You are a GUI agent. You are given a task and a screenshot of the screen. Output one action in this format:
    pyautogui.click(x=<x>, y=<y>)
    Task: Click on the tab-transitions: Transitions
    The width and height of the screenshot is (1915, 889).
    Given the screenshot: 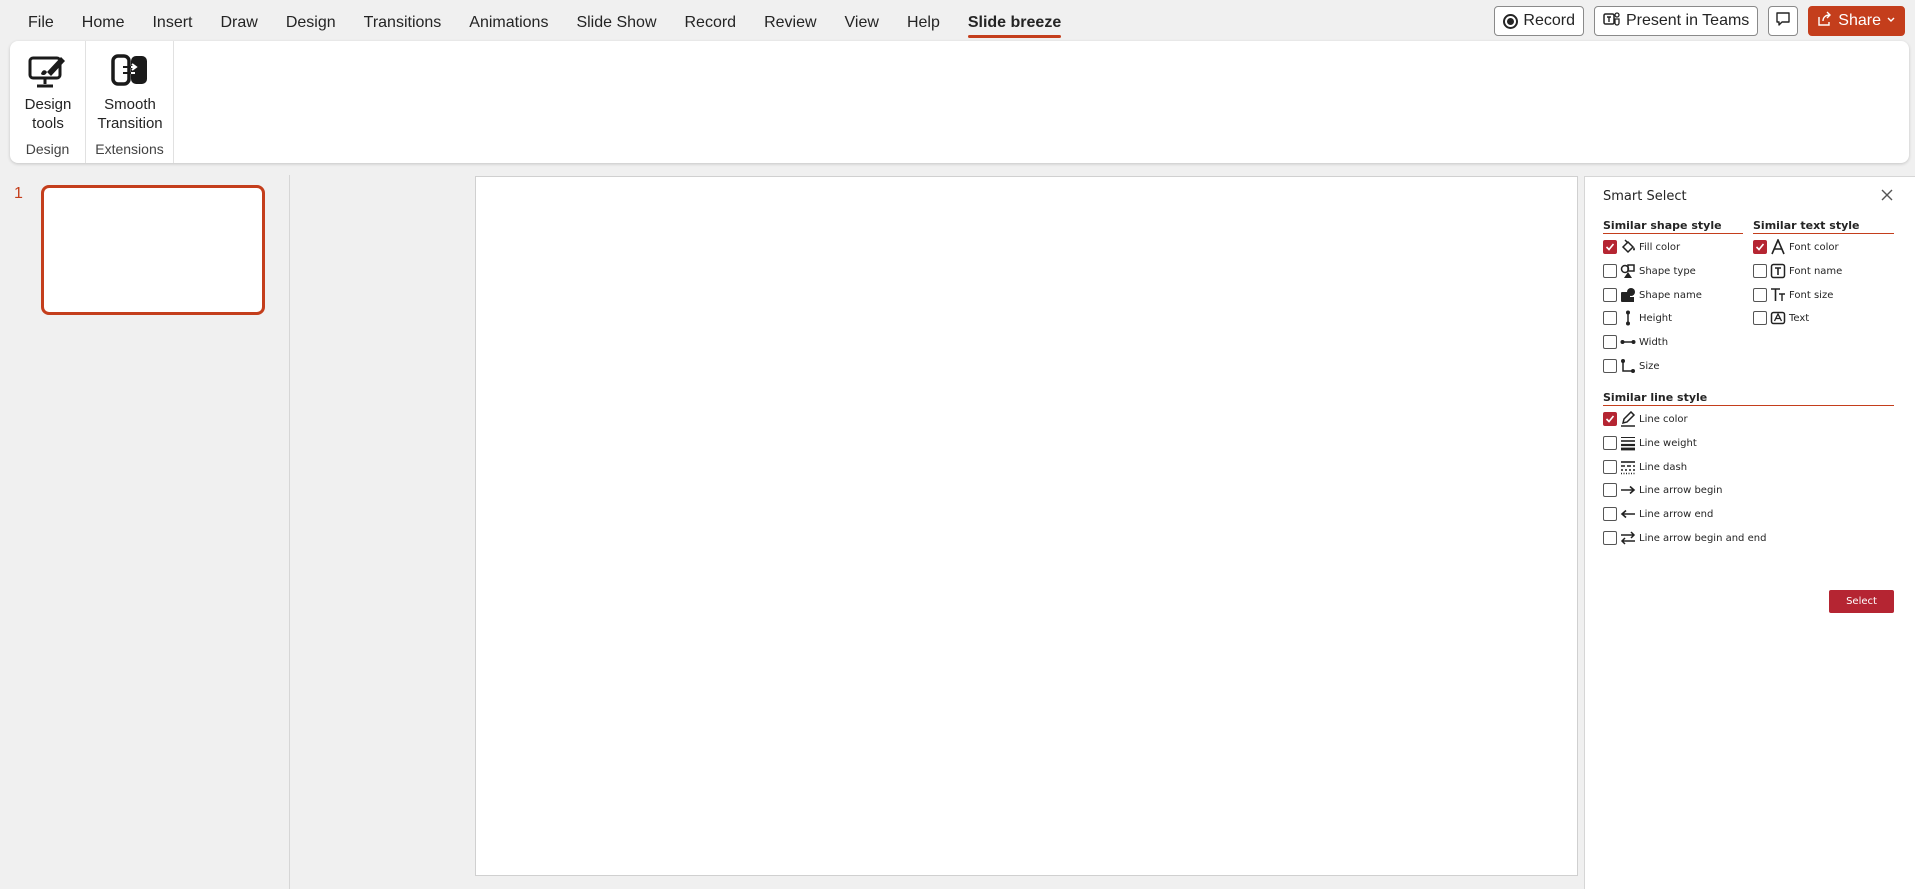 What is the action you would take?
    pyautogui.click(x=403, y=20)
    